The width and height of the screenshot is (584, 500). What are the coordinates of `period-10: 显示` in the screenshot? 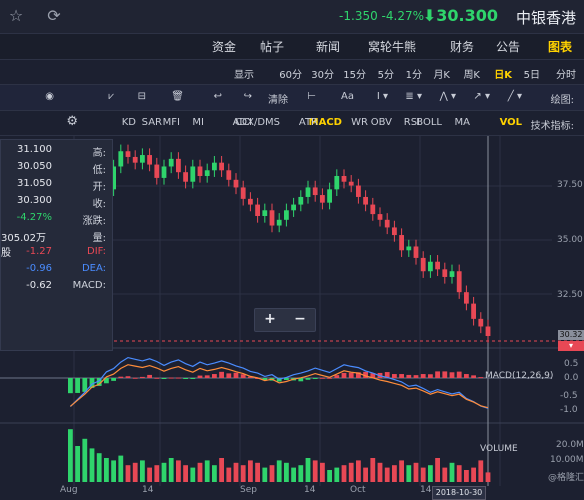 It's located at (244, 73).